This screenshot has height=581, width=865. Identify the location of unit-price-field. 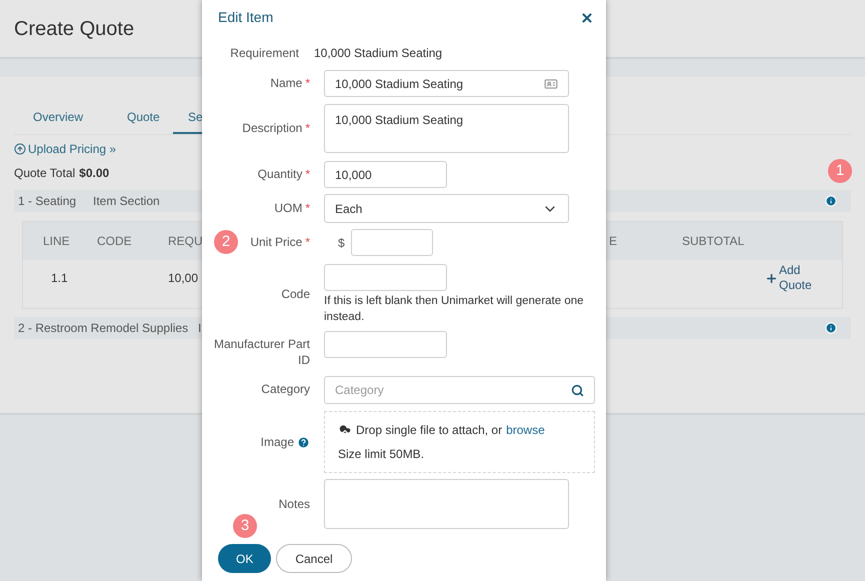
(391, 242).